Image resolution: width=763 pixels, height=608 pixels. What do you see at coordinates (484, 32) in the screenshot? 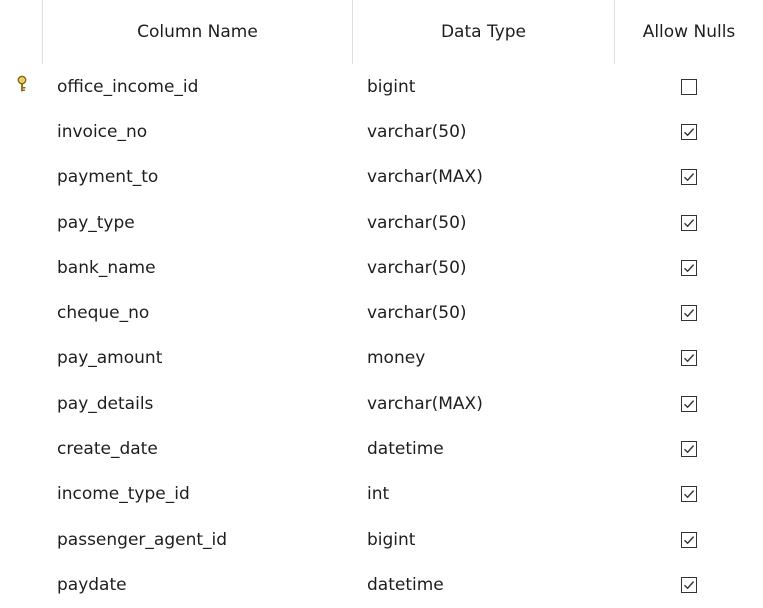
I see `data-type-header: Data Type` at bounding box center [484, 32].